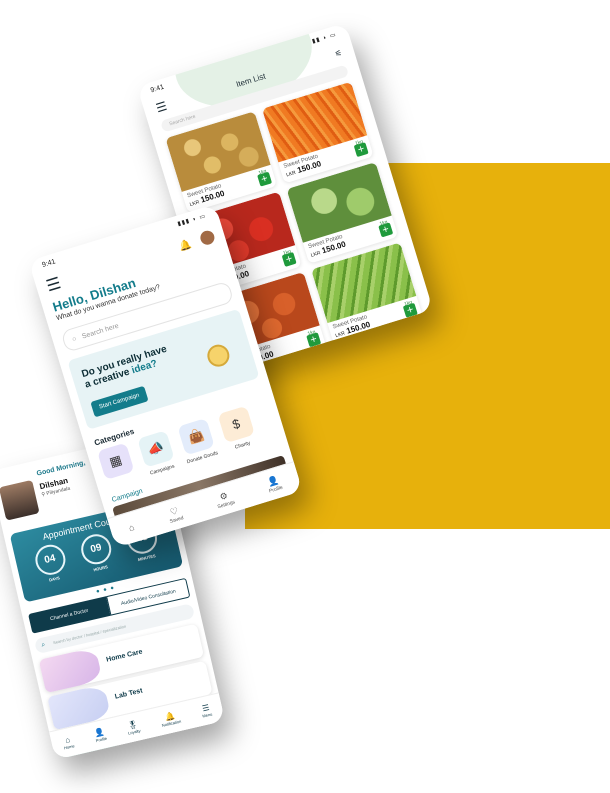 This screenshot has width=610, height=793. What do you see at coordinates (170, 719) in the screenshot?
I see `nav-tab-notification: 🔔 Notification` at bounding box center [170, 719].